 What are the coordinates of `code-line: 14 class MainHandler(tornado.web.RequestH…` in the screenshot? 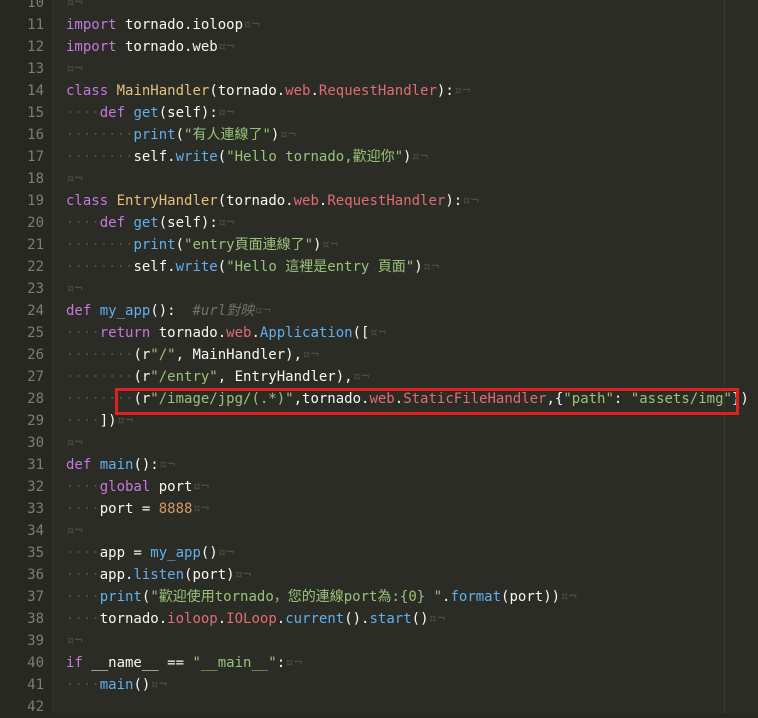 It's located at (379, 91).